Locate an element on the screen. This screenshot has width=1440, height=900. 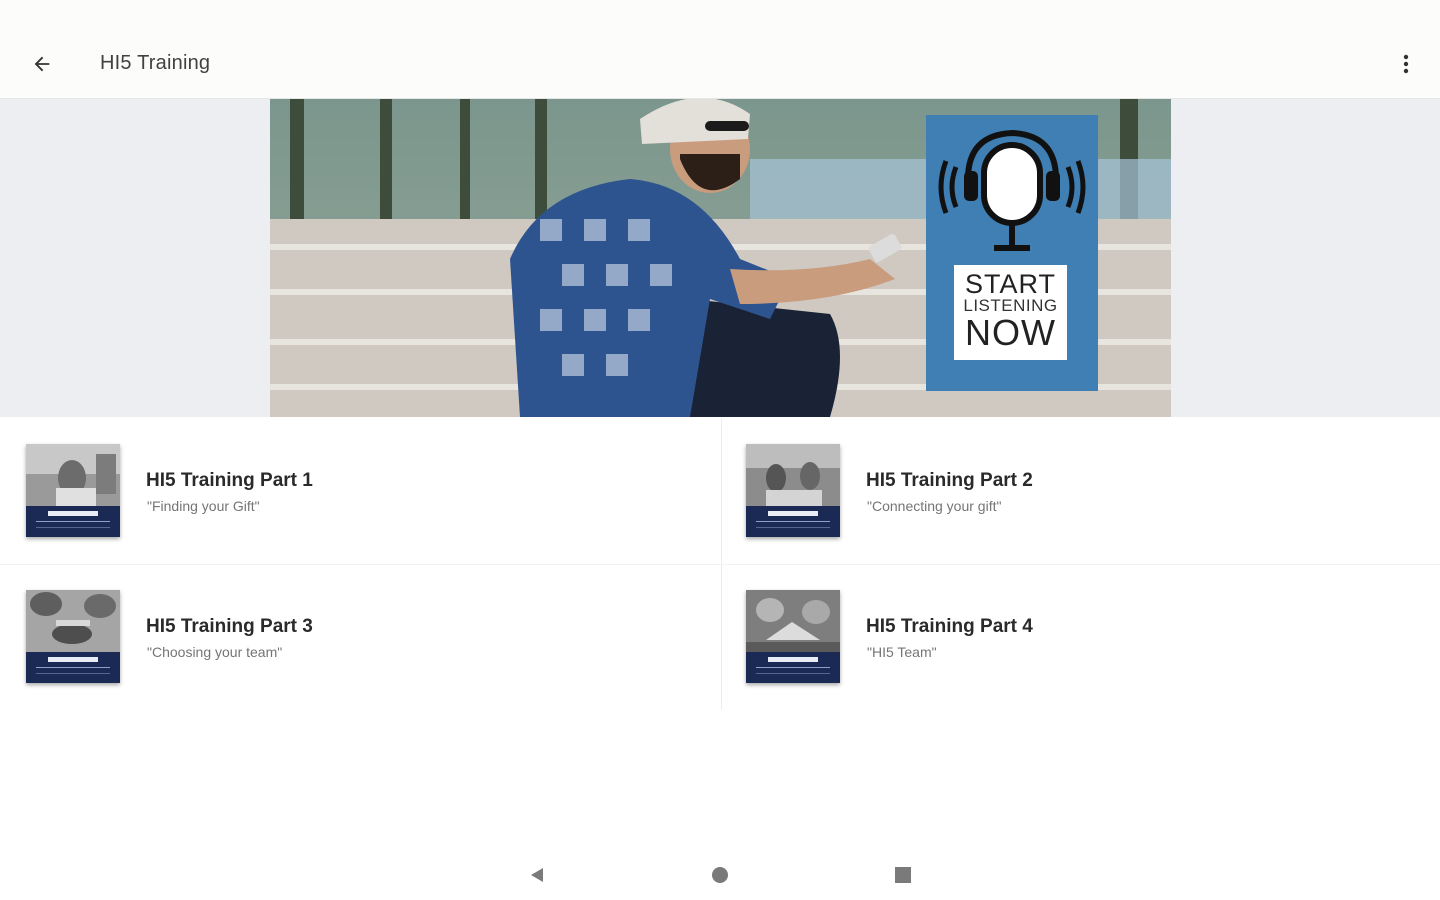
episode-title: HI5 Training Part 2 is located at coordinates (949, 480).